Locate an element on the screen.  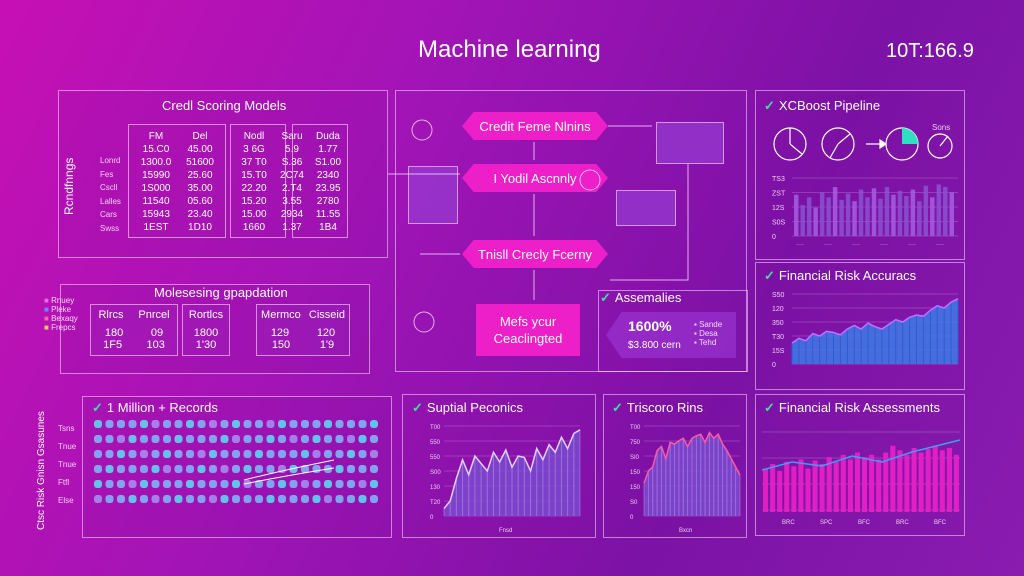
legend-item: ▪ Sande is located at coordinates (708, 324).